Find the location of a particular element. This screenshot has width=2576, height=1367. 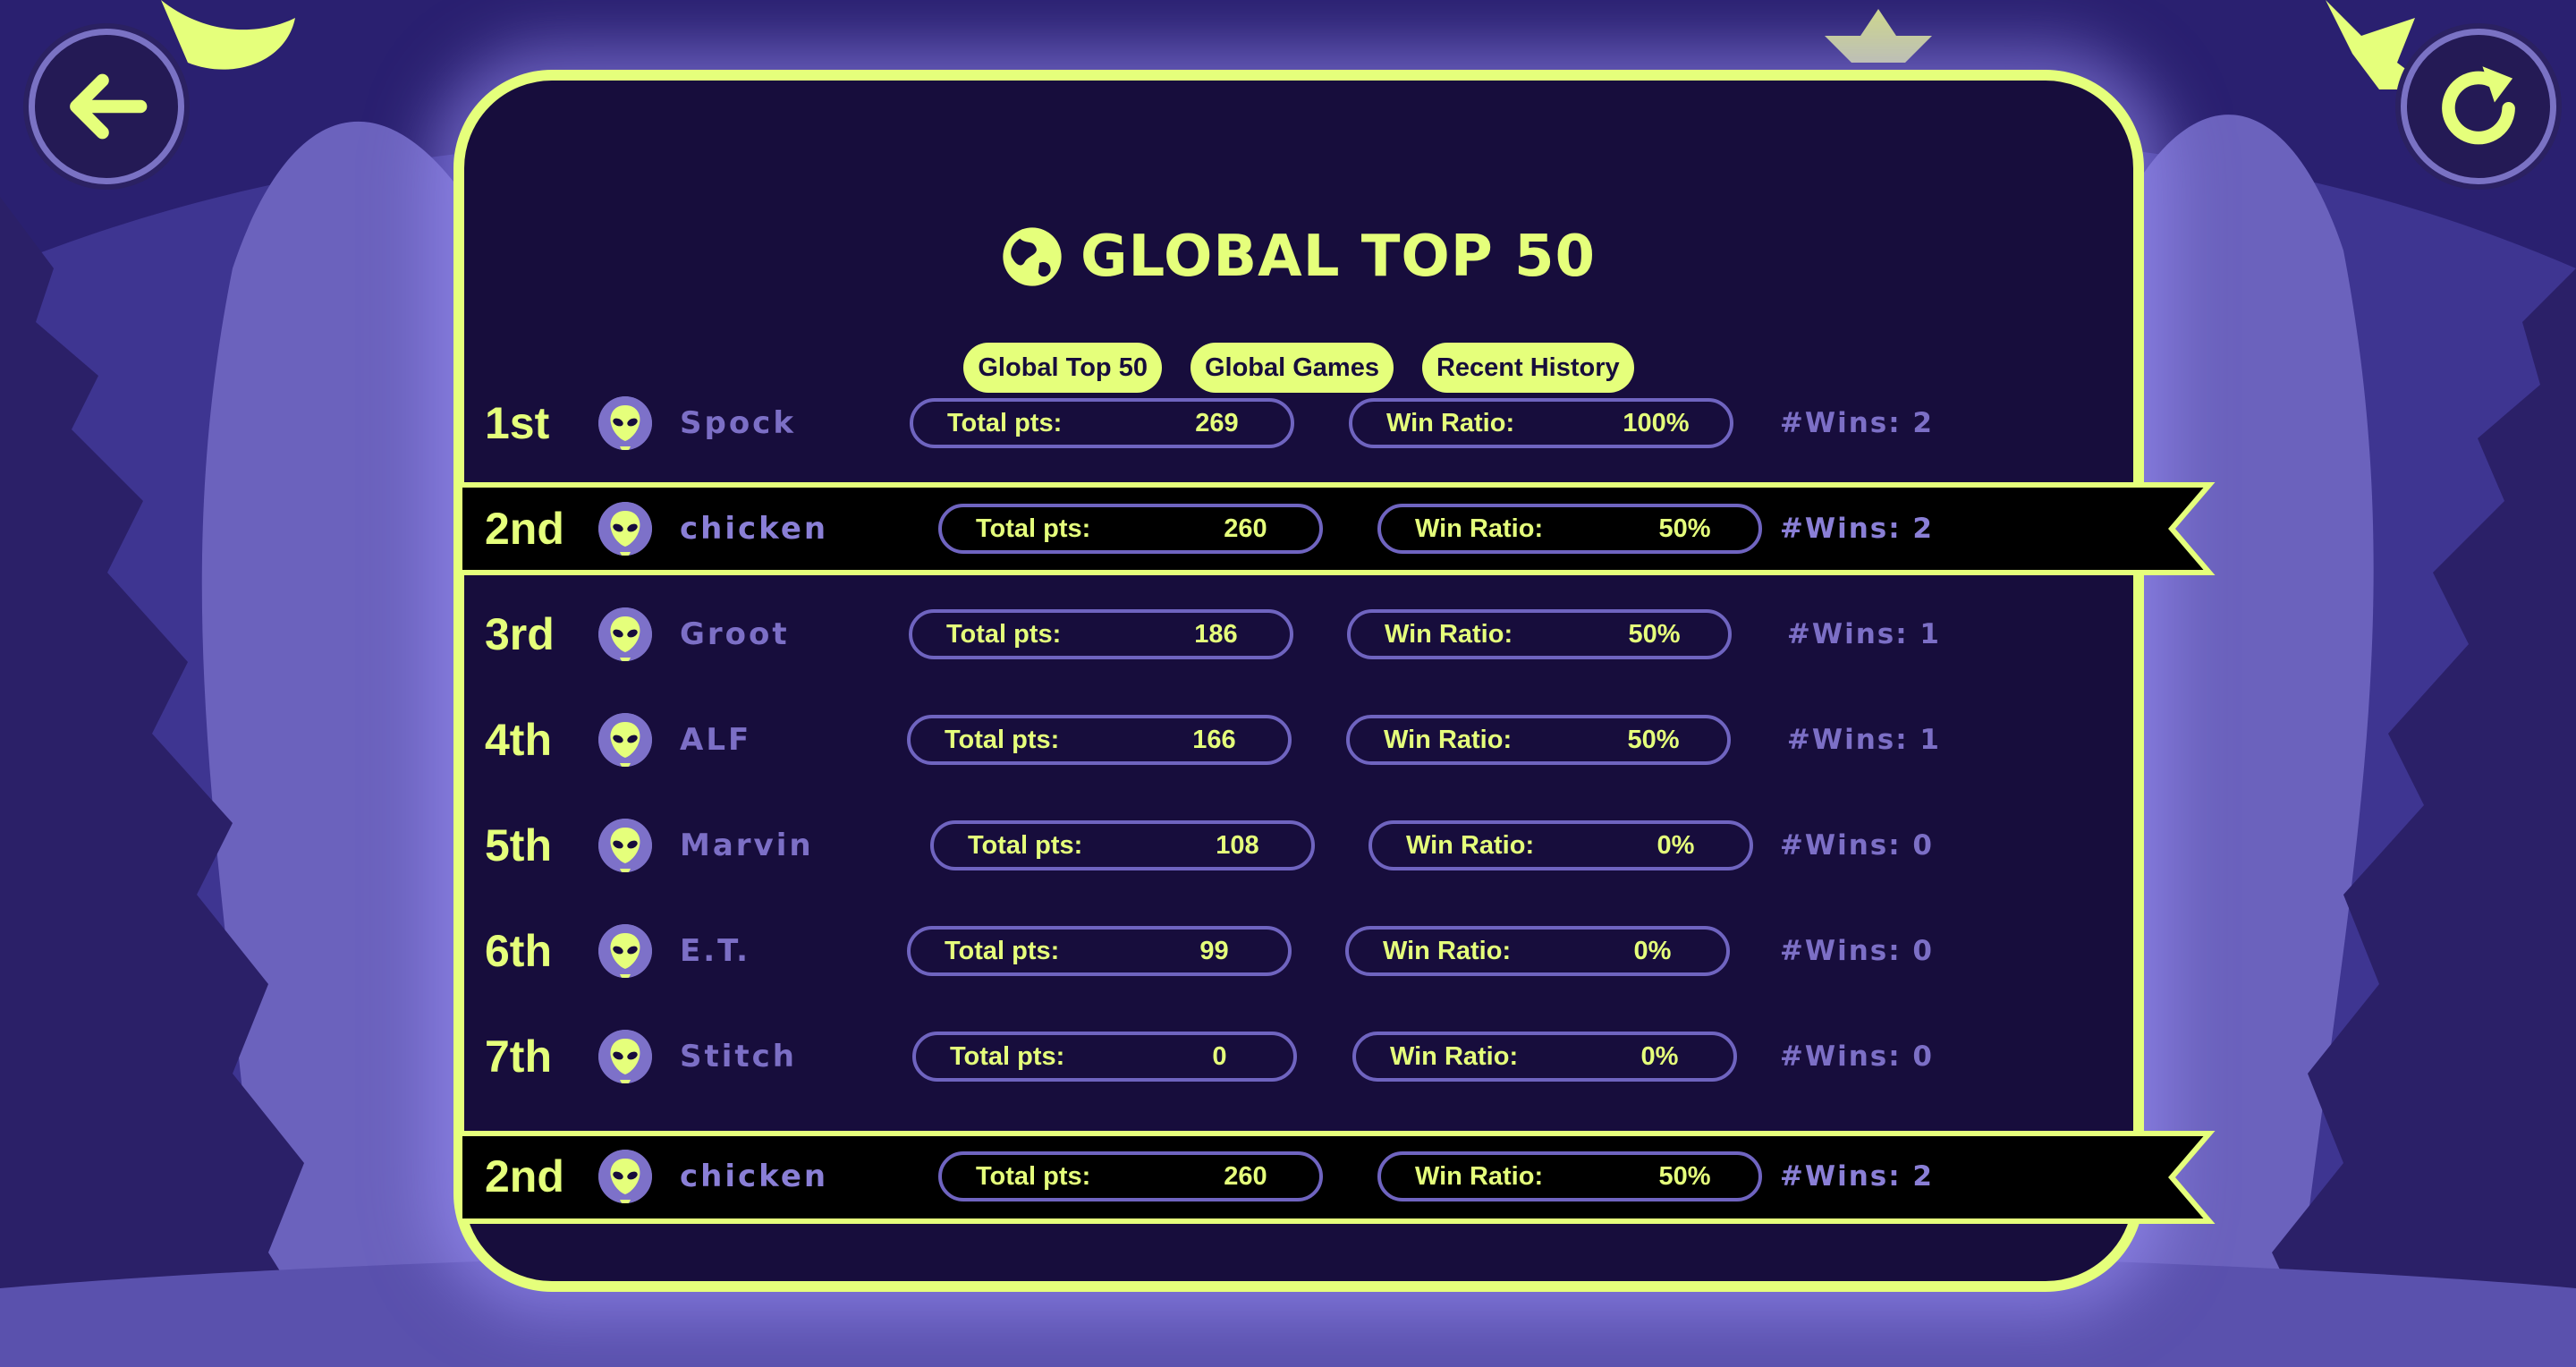

globe-icon is located at coordinates (1032, 256).